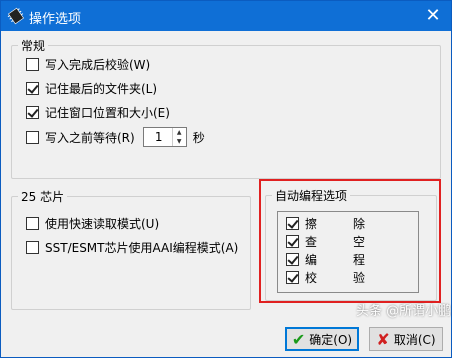 This screenshot has height=358, width=452. Describe the element at coordinates (102, 223) in the screenshot. I see `fast-read-label: 使用快速读取模式(U)` at that location.